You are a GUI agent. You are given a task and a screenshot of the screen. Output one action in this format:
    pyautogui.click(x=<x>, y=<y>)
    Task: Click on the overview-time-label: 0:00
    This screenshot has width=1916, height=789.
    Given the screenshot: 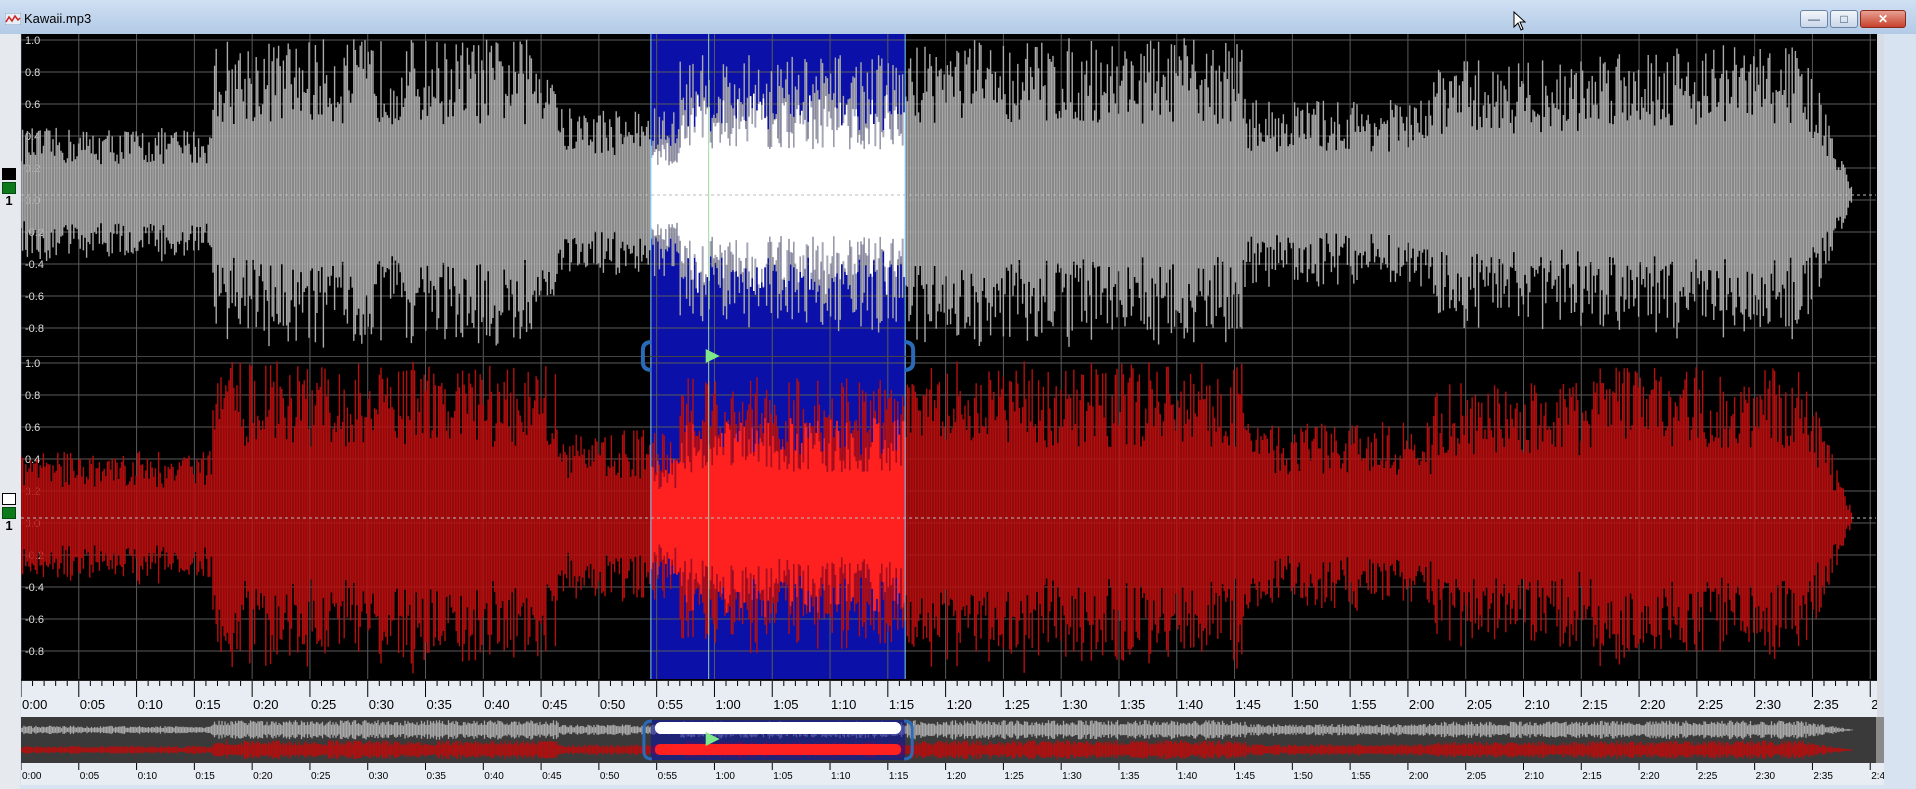 What is the action you would take?
    pyautogui.click(x=32, y=776)
    